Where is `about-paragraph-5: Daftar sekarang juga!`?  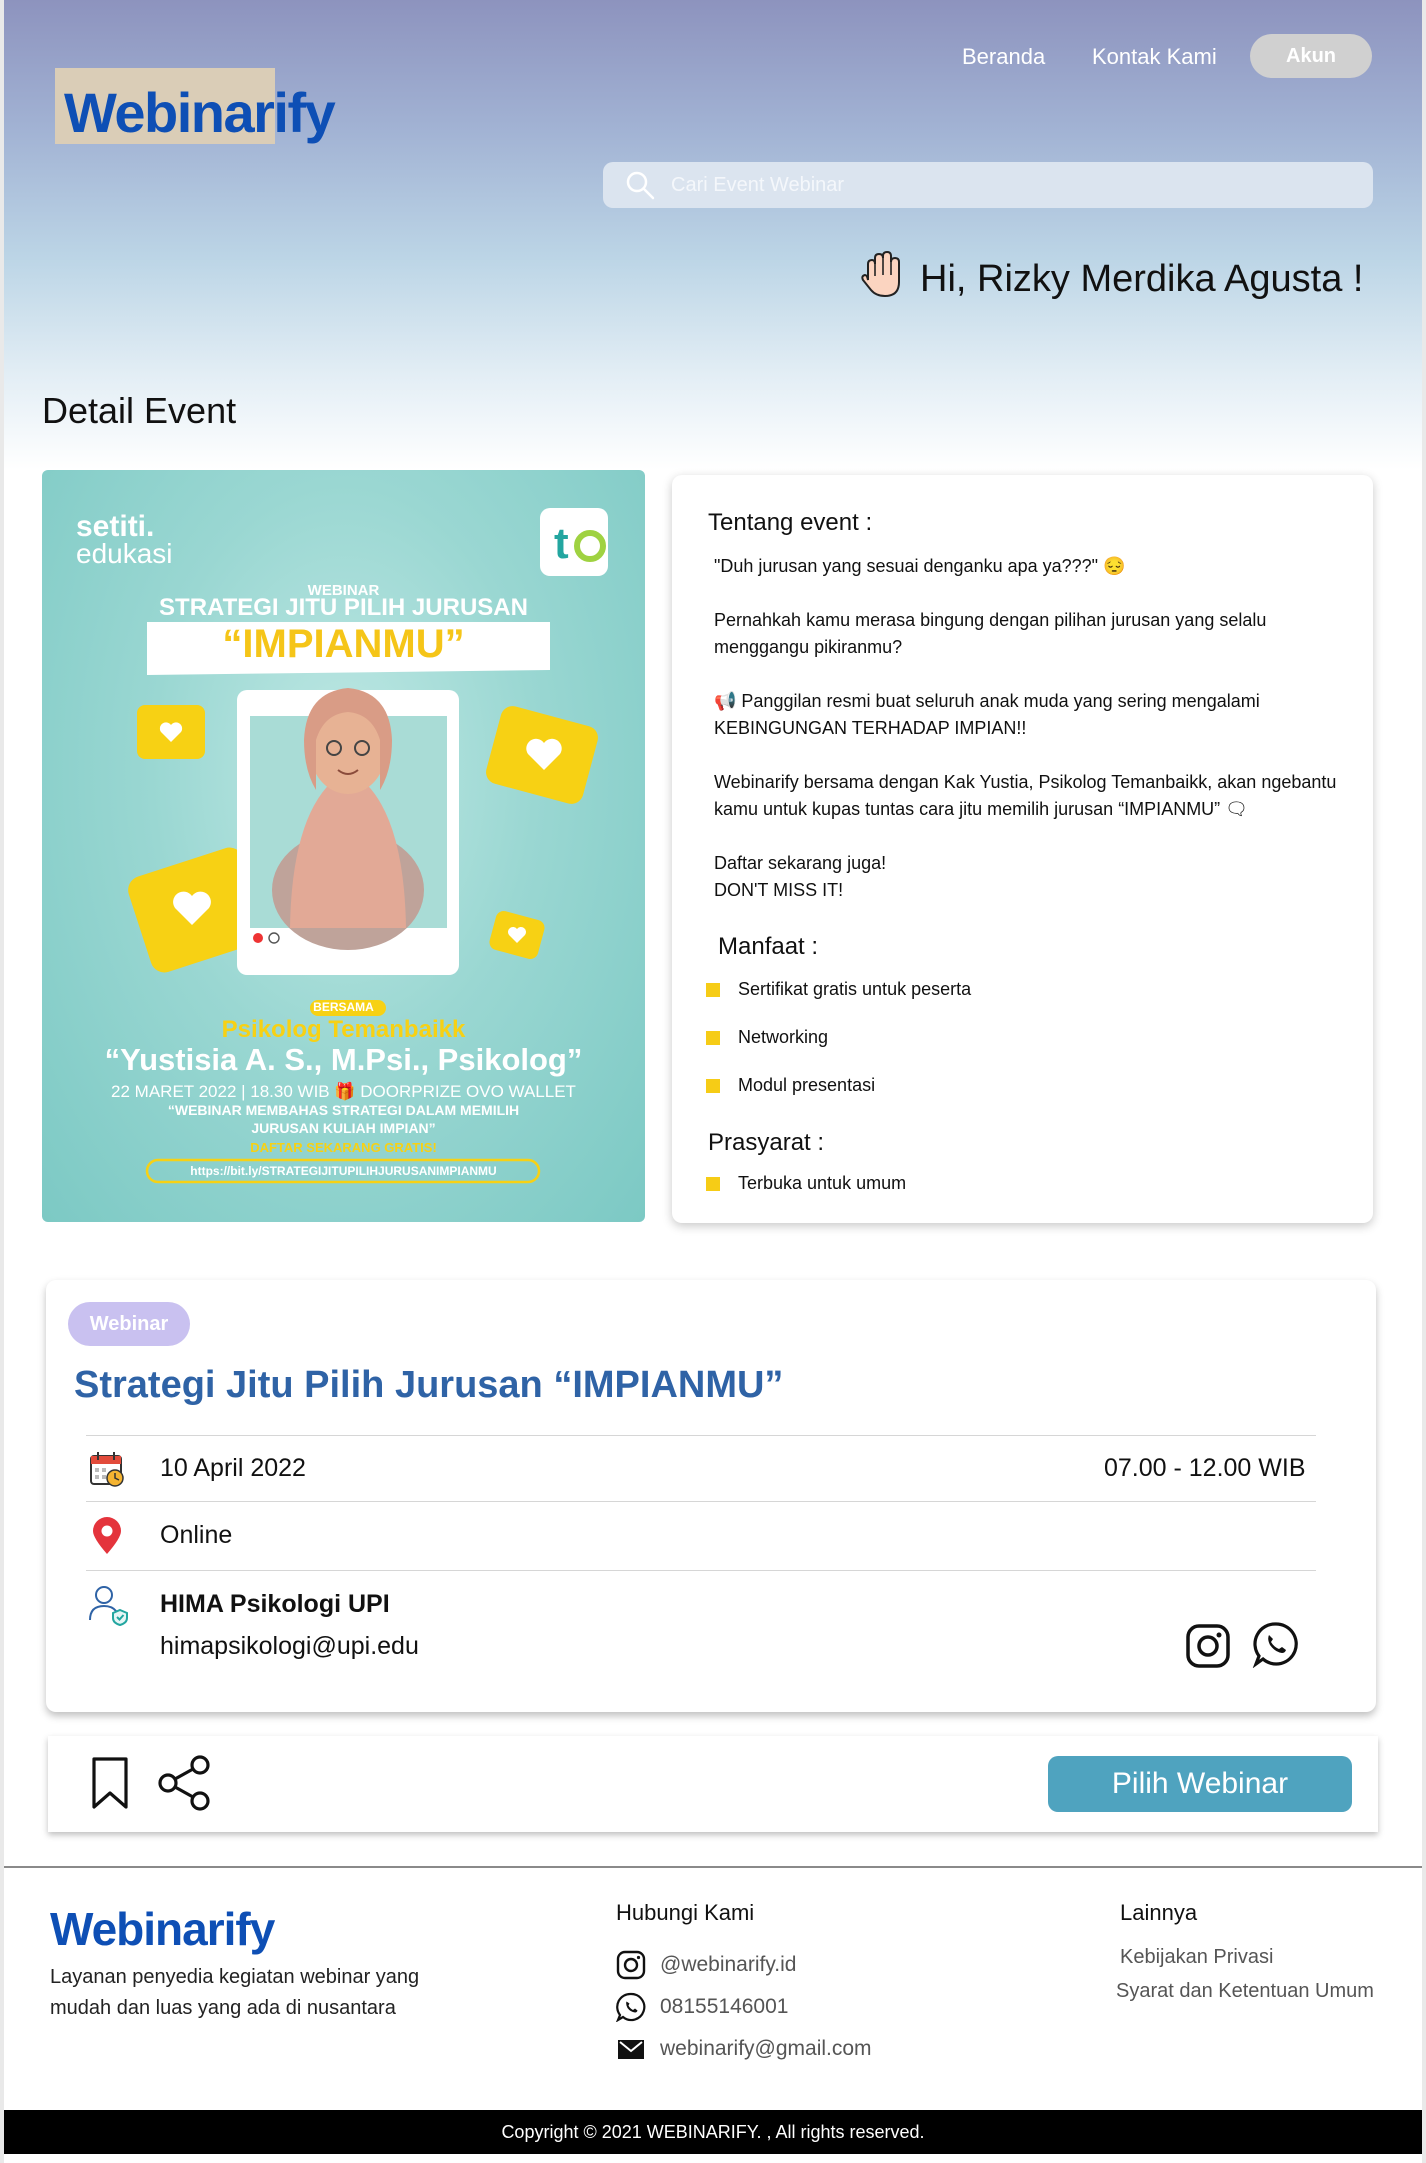 about-paragraph-5: Daftar sekarang juga! is located at coordinates (800, 863).